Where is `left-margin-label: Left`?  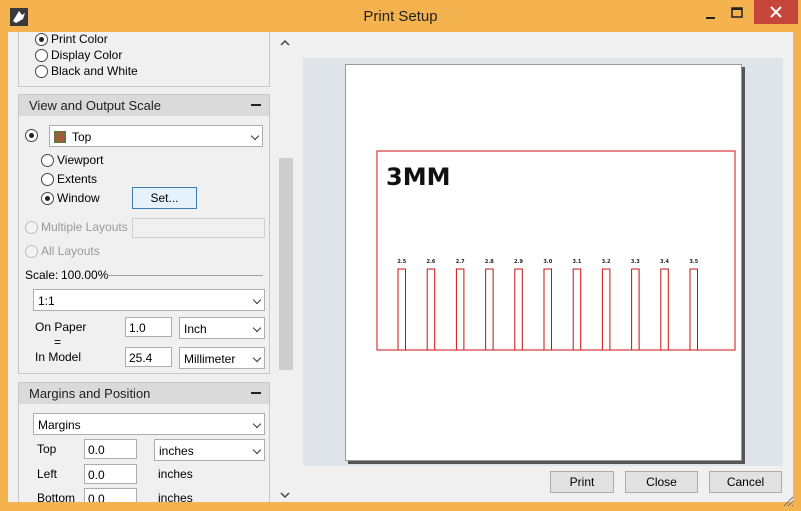 left-margin-label: Left is located at coordinates (47, 474).